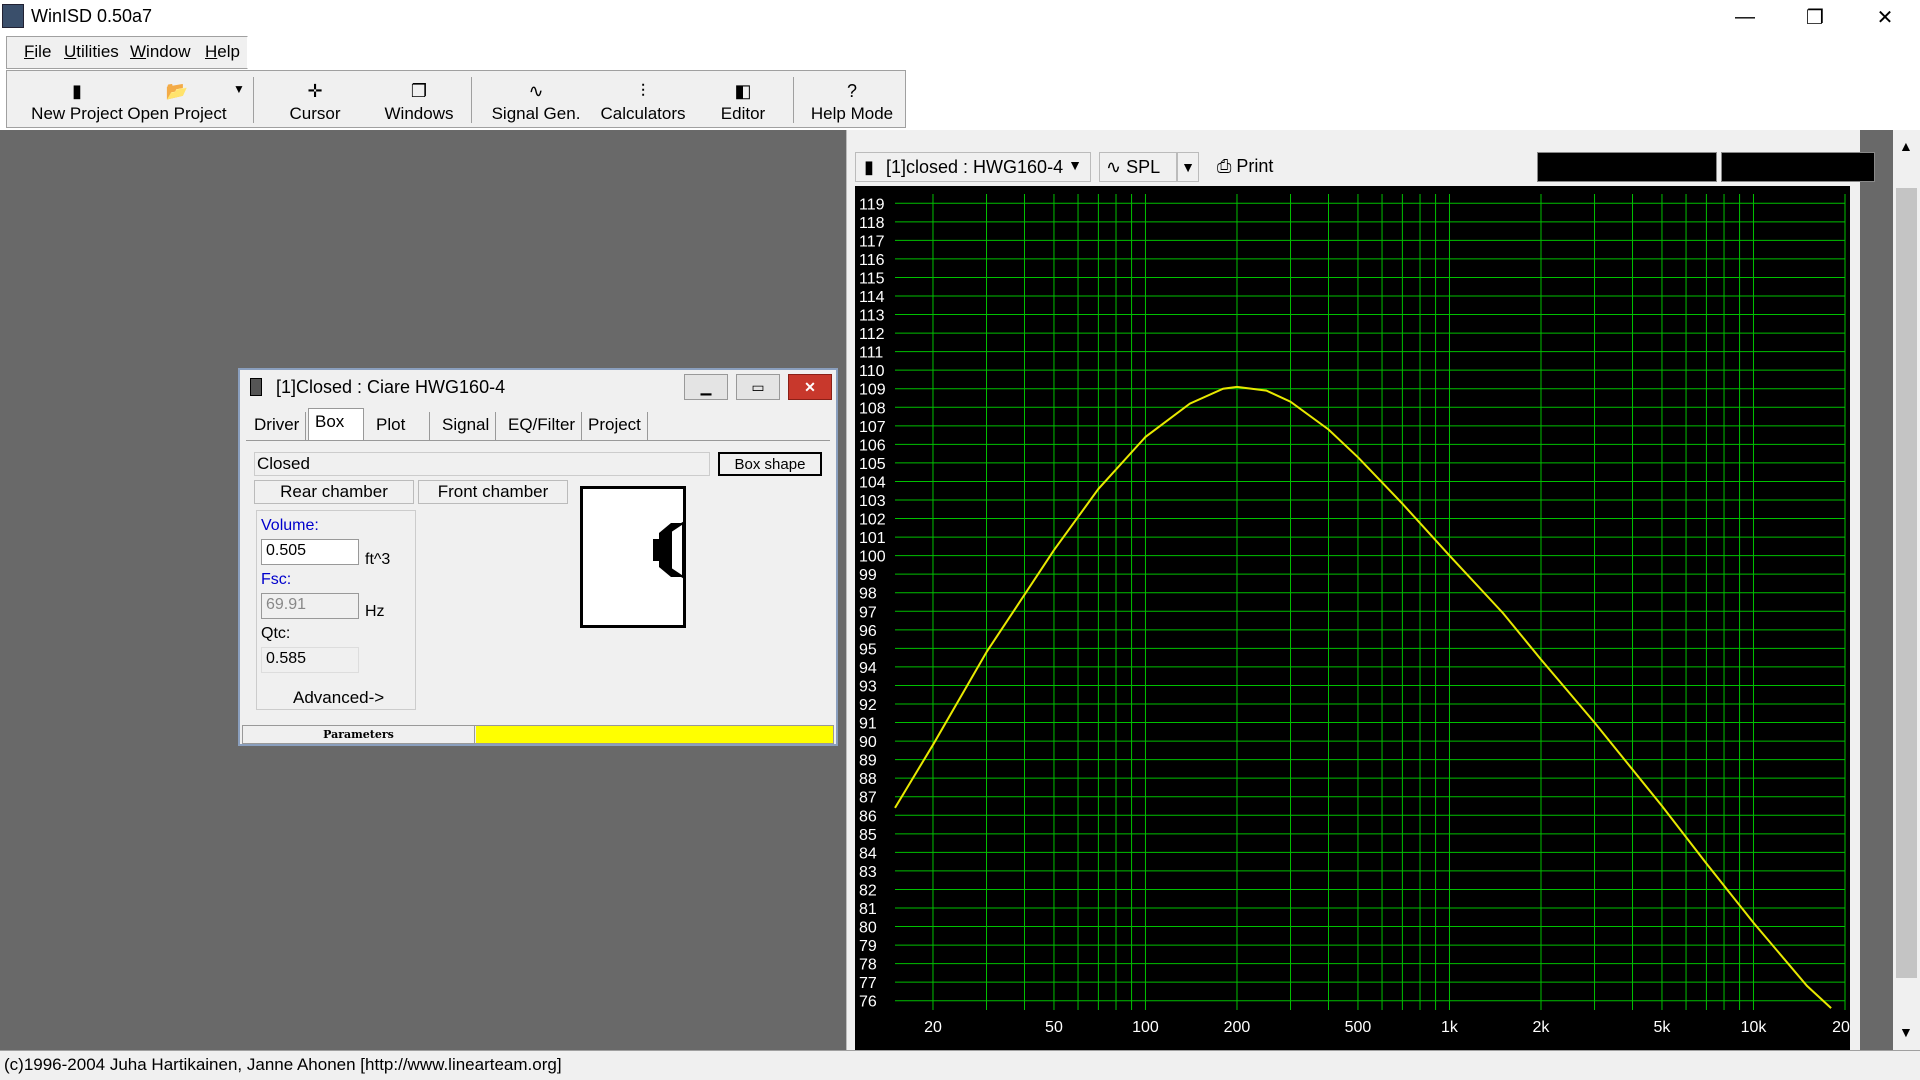 The width and height of the screenshot is (1920, 1080). Describe the element at coordinates (868, 705) in the screenshot. I see `y-tick-label: 92` at that location.